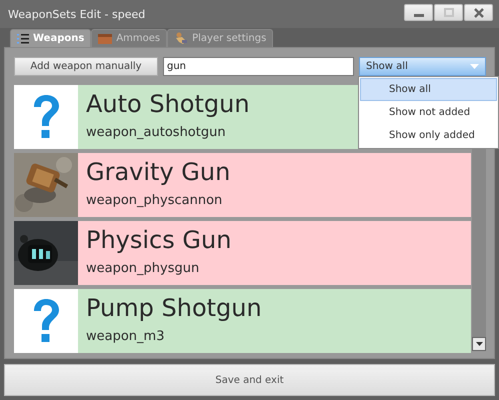 The height and width of the screenshot is (400, 499). Describe the element at coordinates (77, 14) in the screenshot. I see `window-title: WeaponSets Edit - speed` at that location.